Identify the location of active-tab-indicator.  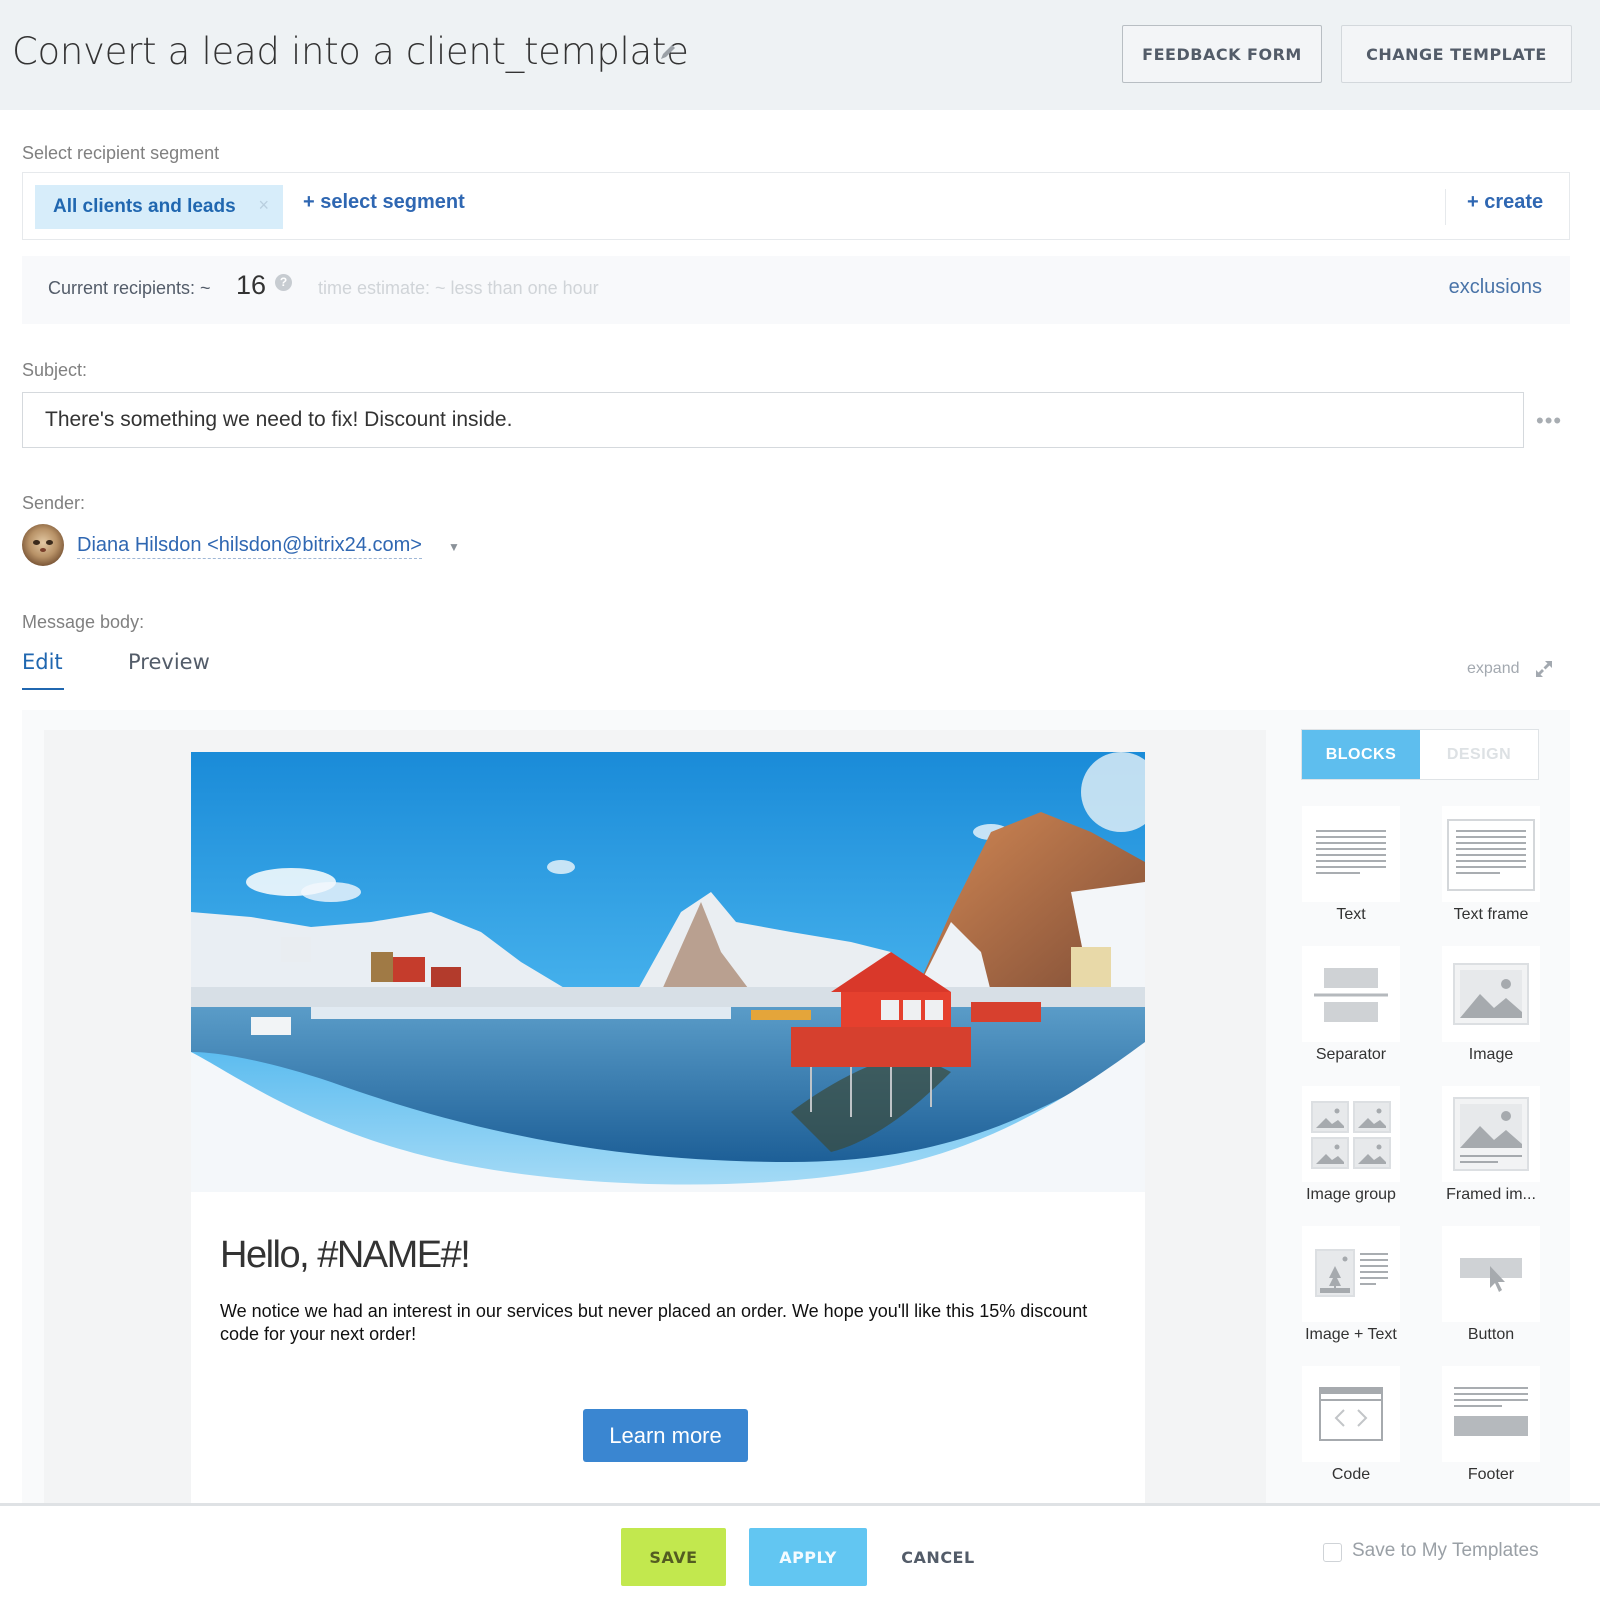
(43, 689).